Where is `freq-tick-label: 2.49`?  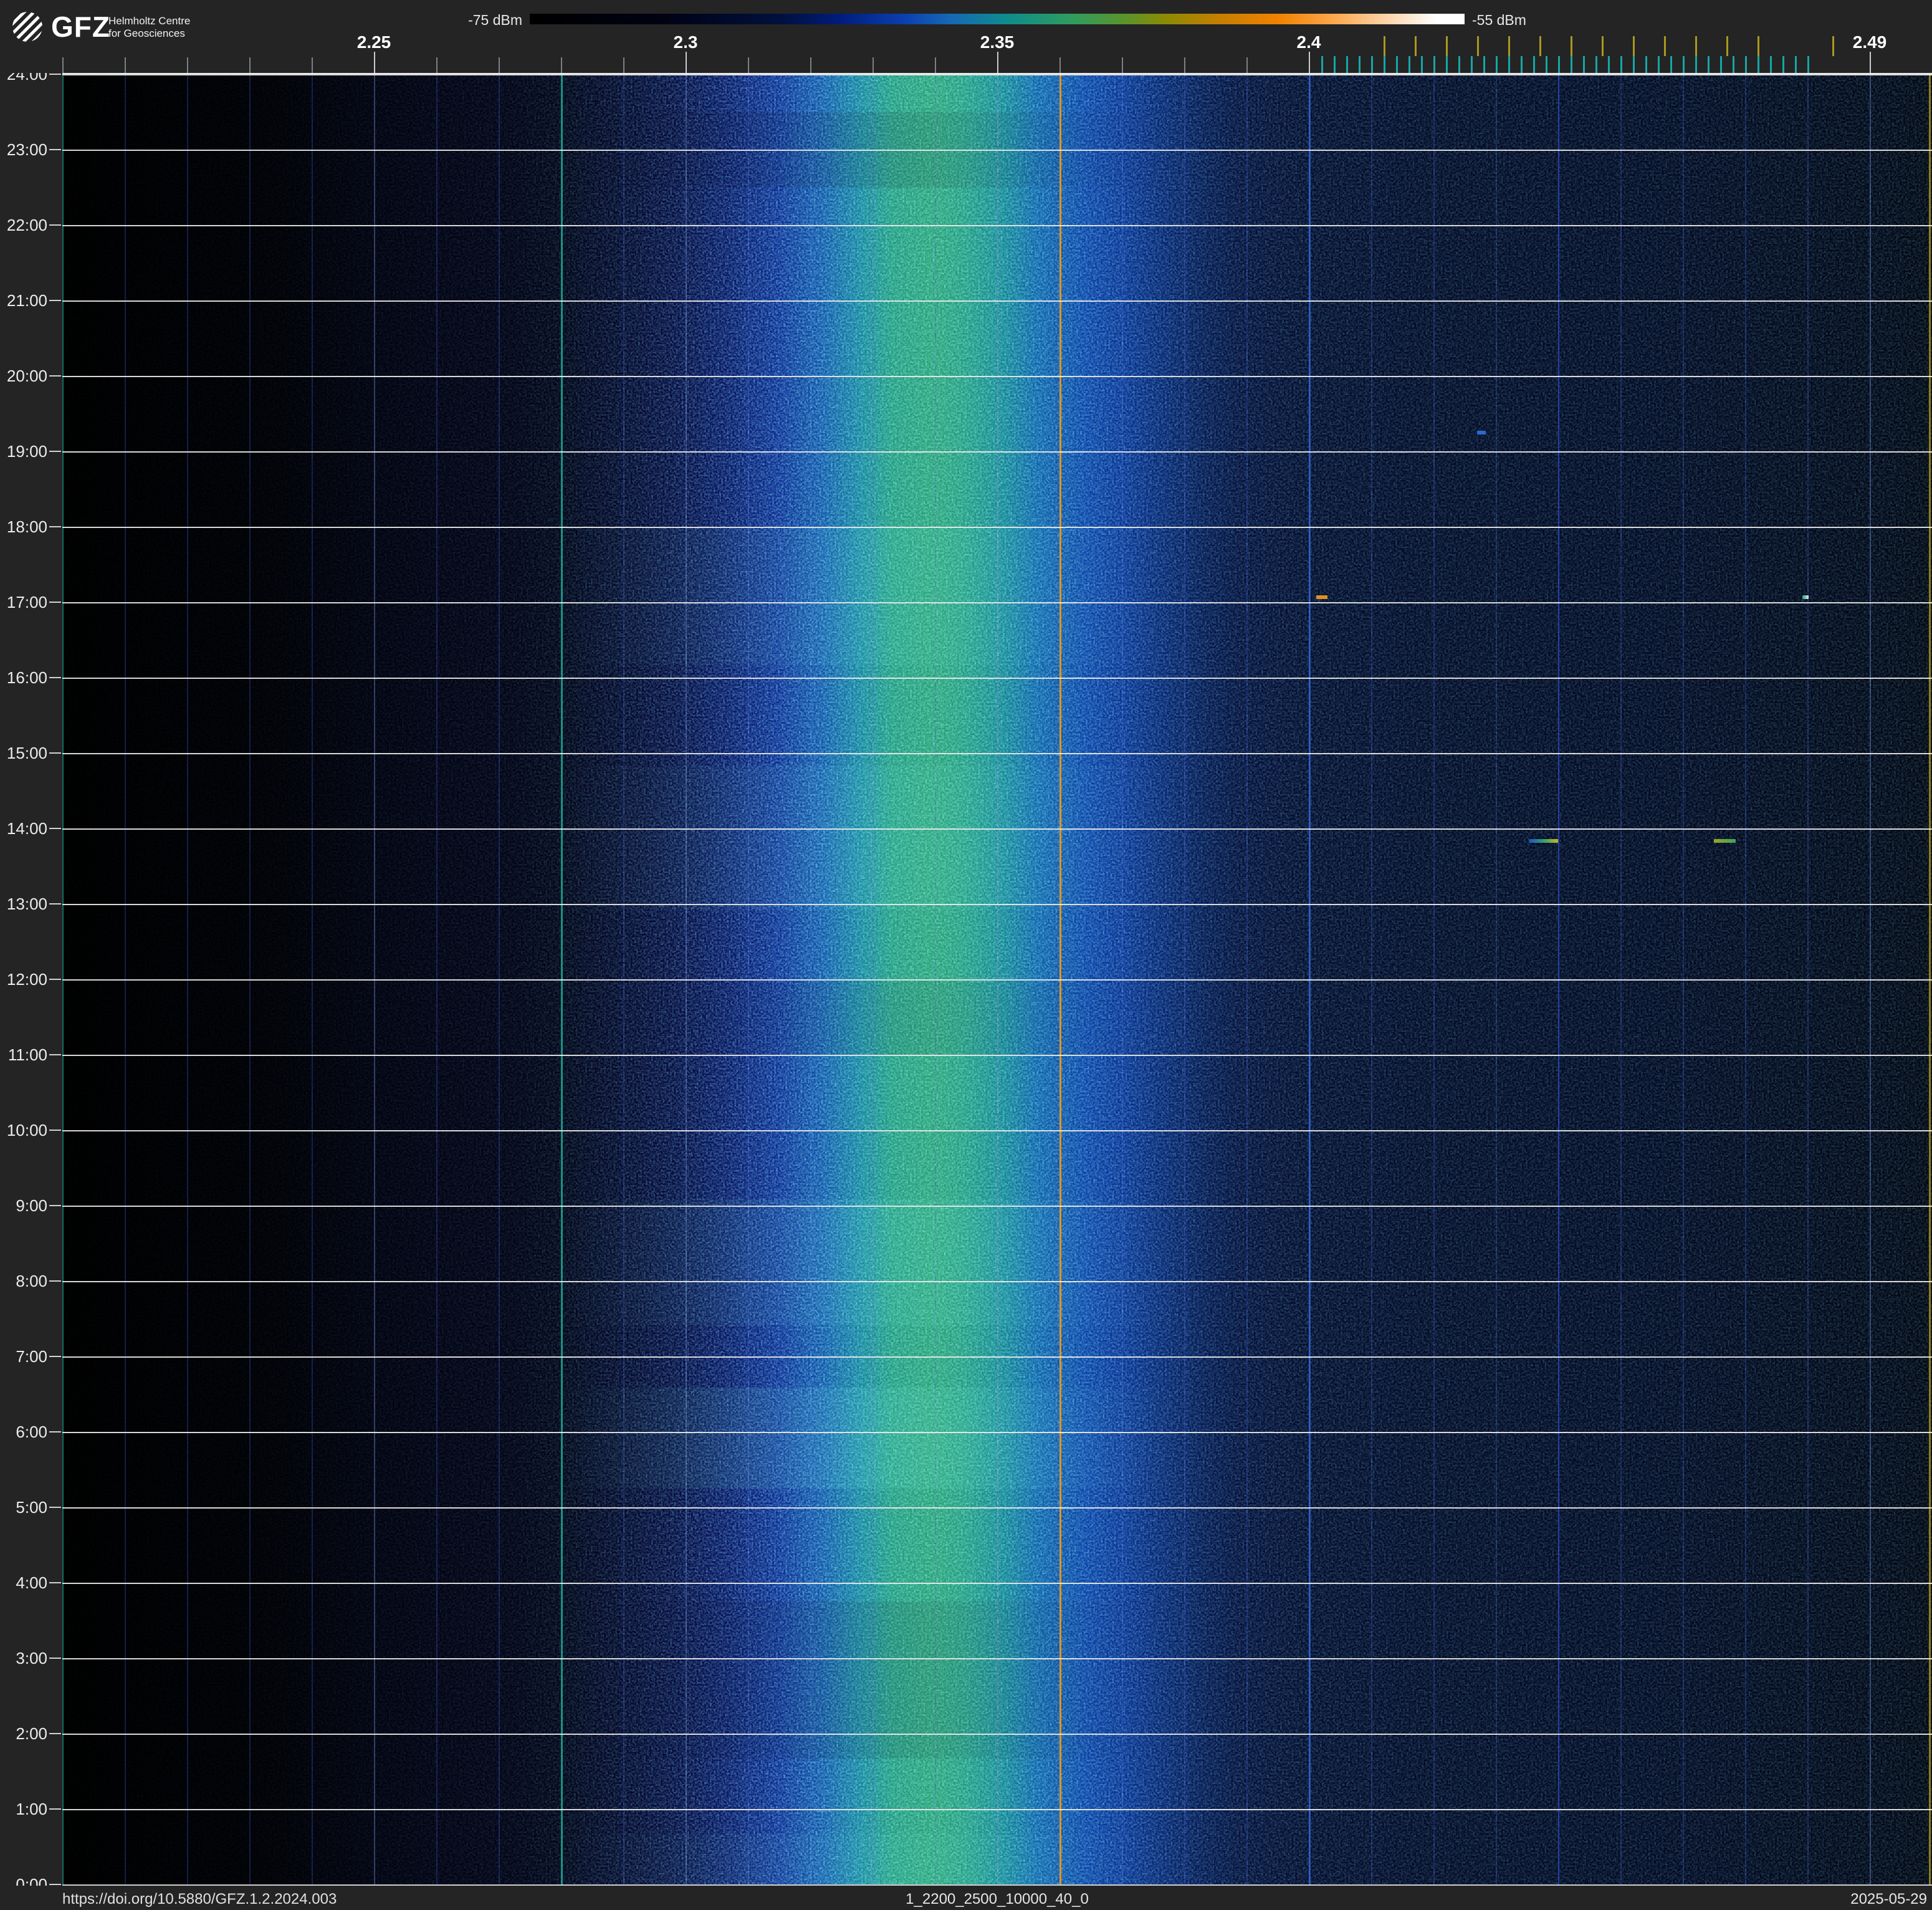
freq-tick-label: 2.49 is located at coordinates (1869, 42).